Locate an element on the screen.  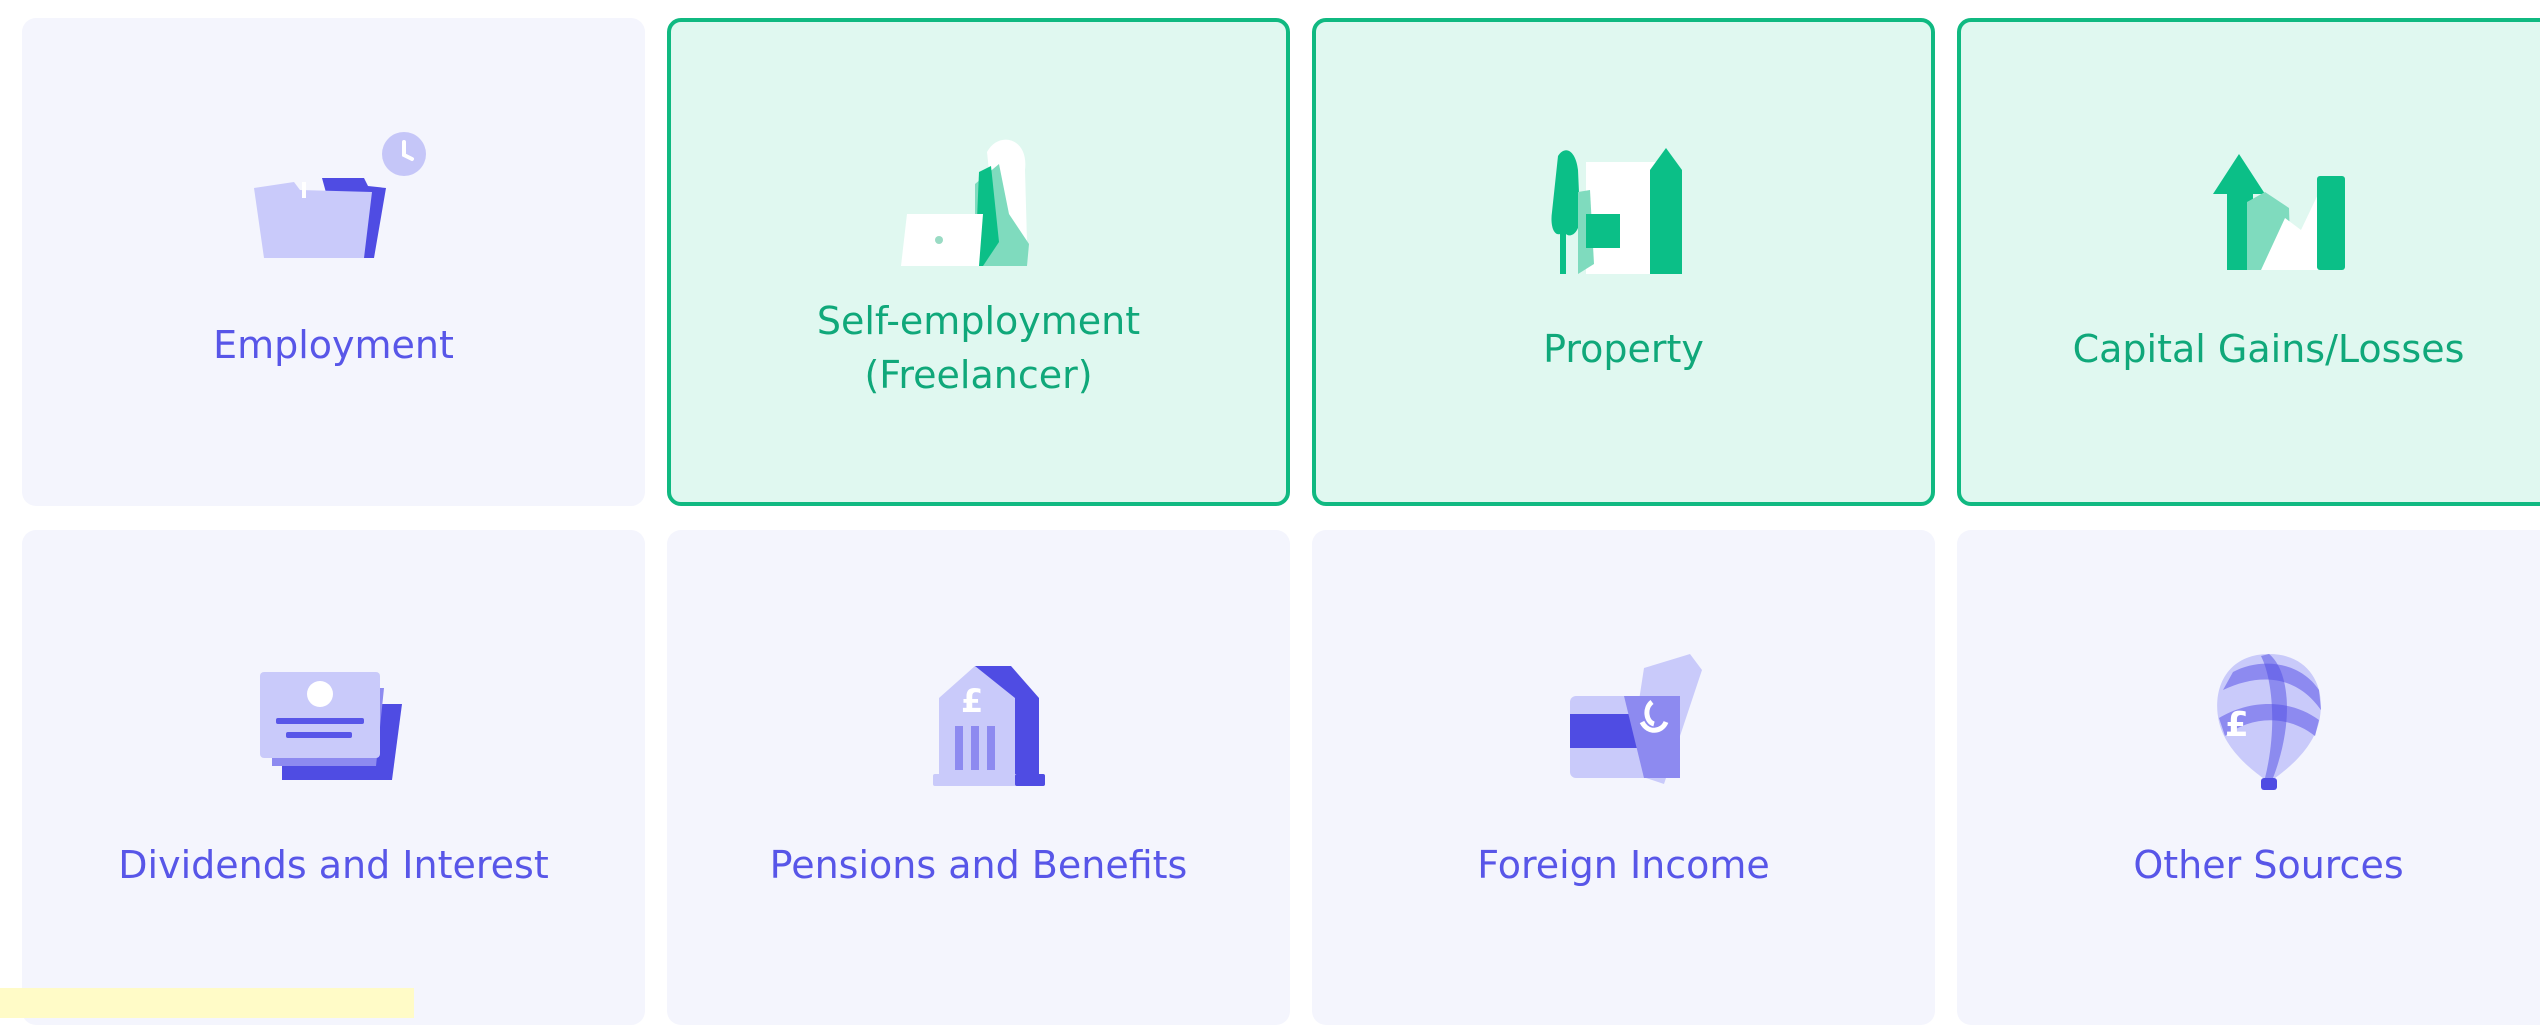
category-card-self-employment: Self-employment (Freelancer) is located at coordinates (978, 262).